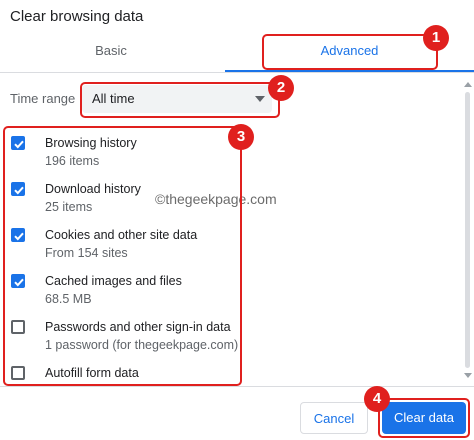  I want to click on annotation-badge: 3, so click(241, 137).